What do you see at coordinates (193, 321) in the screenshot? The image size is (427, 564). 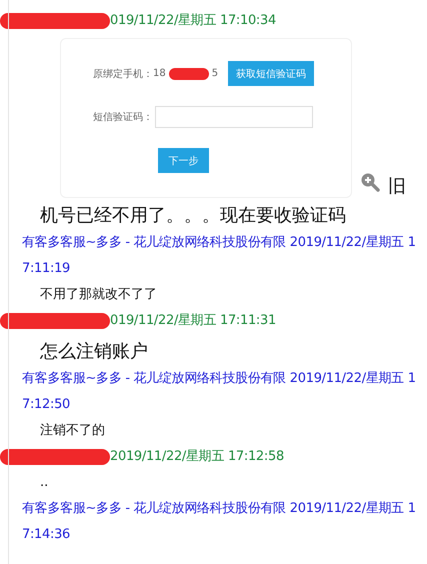 I see `message-header: 019/11/22/星期五 17:11:31` at bounding box center [193, 321].